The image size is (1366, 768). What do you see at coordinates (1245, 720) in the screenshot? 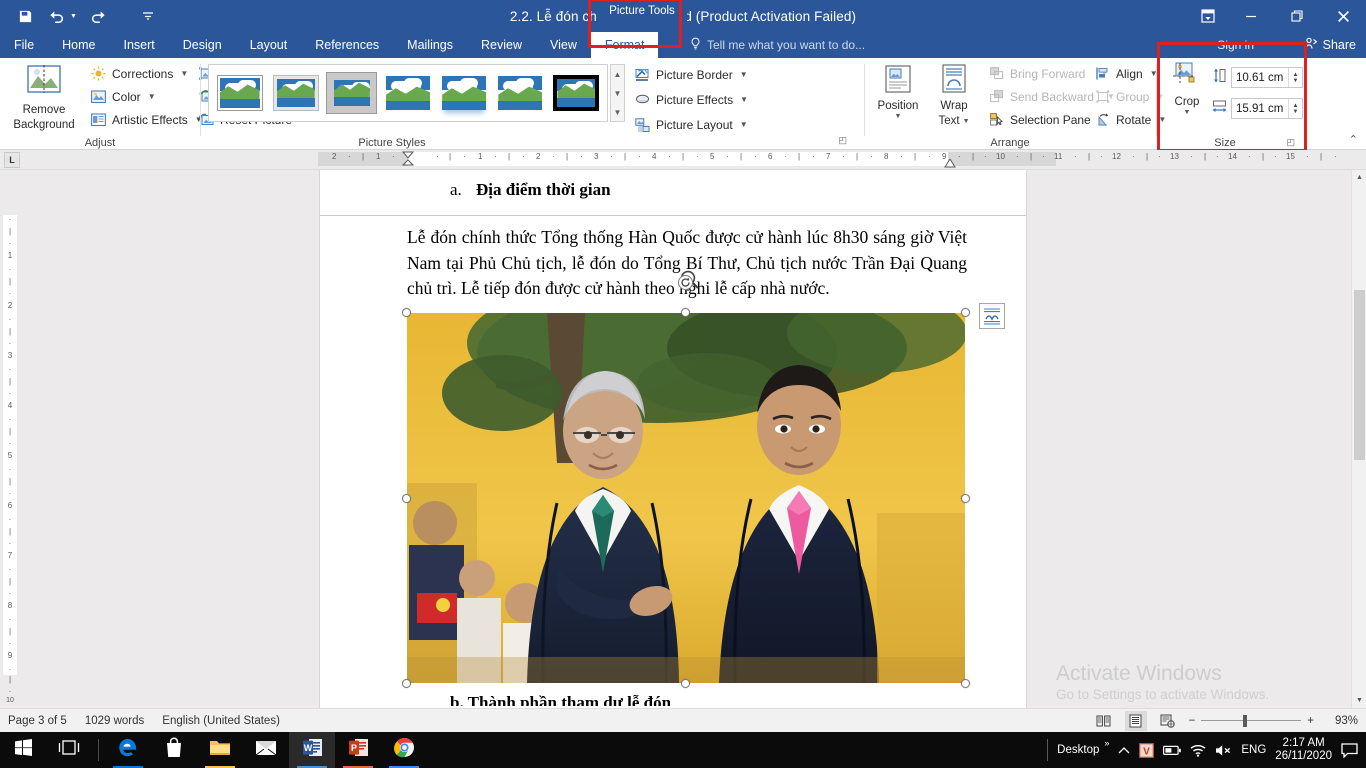
I see `zoom-knob` at bounding box center [1245, 720].